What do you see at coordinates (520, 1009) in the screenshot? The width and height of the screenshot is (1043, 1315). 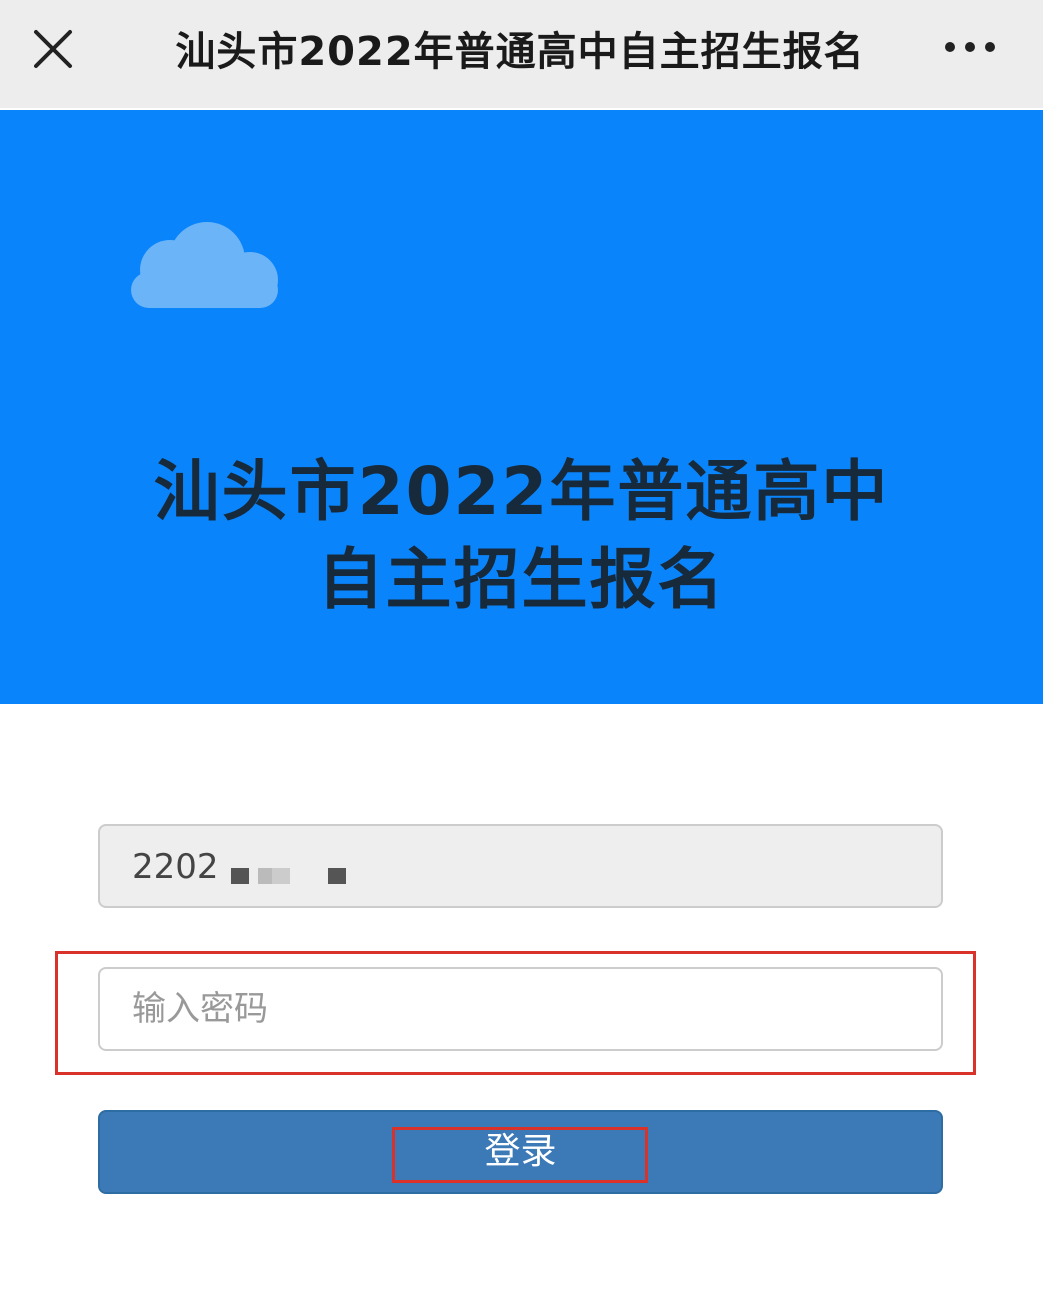 I see `password-input` at bounding box center [520, 1009].